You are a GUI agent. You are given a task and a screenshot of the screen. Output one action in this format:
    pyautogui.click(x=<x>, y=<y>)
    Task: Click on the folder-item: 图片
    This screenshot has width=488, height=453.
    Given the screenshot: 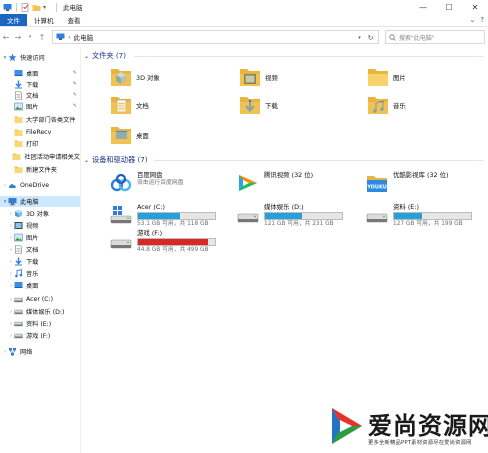 What is the action you would take?
    pyautogui.click(x=386, y=77)
    